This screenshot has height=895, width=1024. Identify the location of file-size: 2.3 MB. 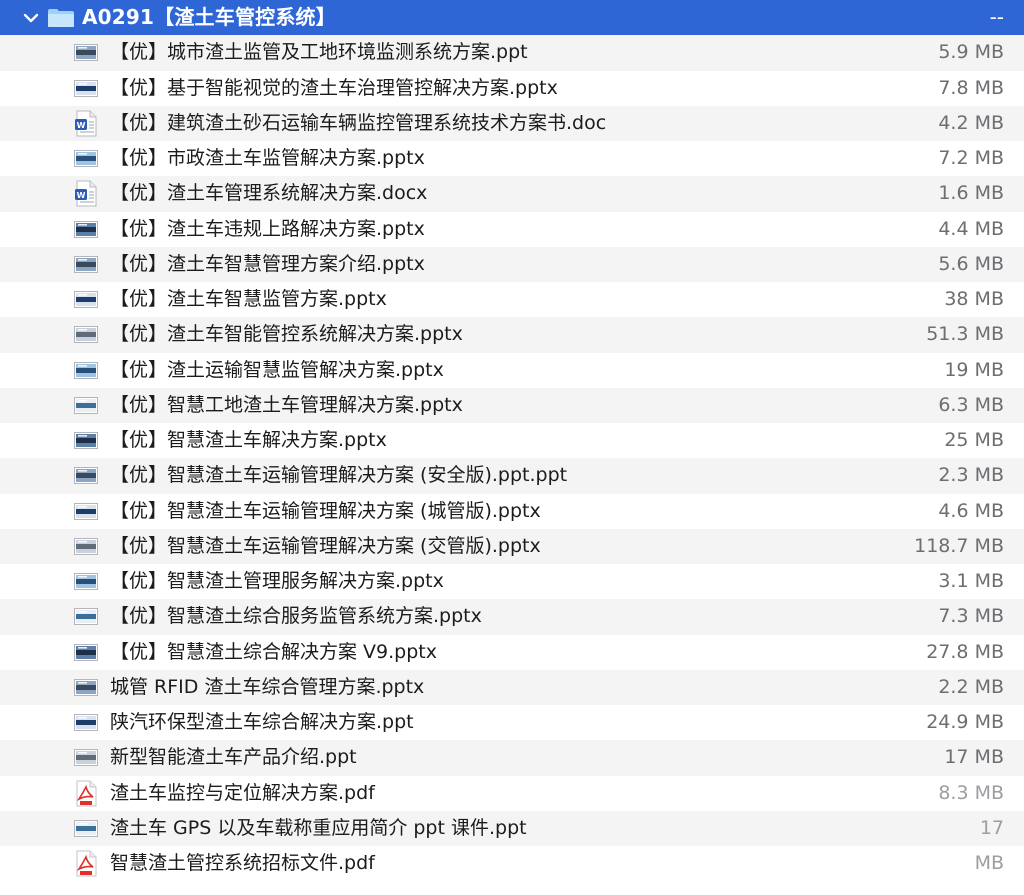
(971, 475).